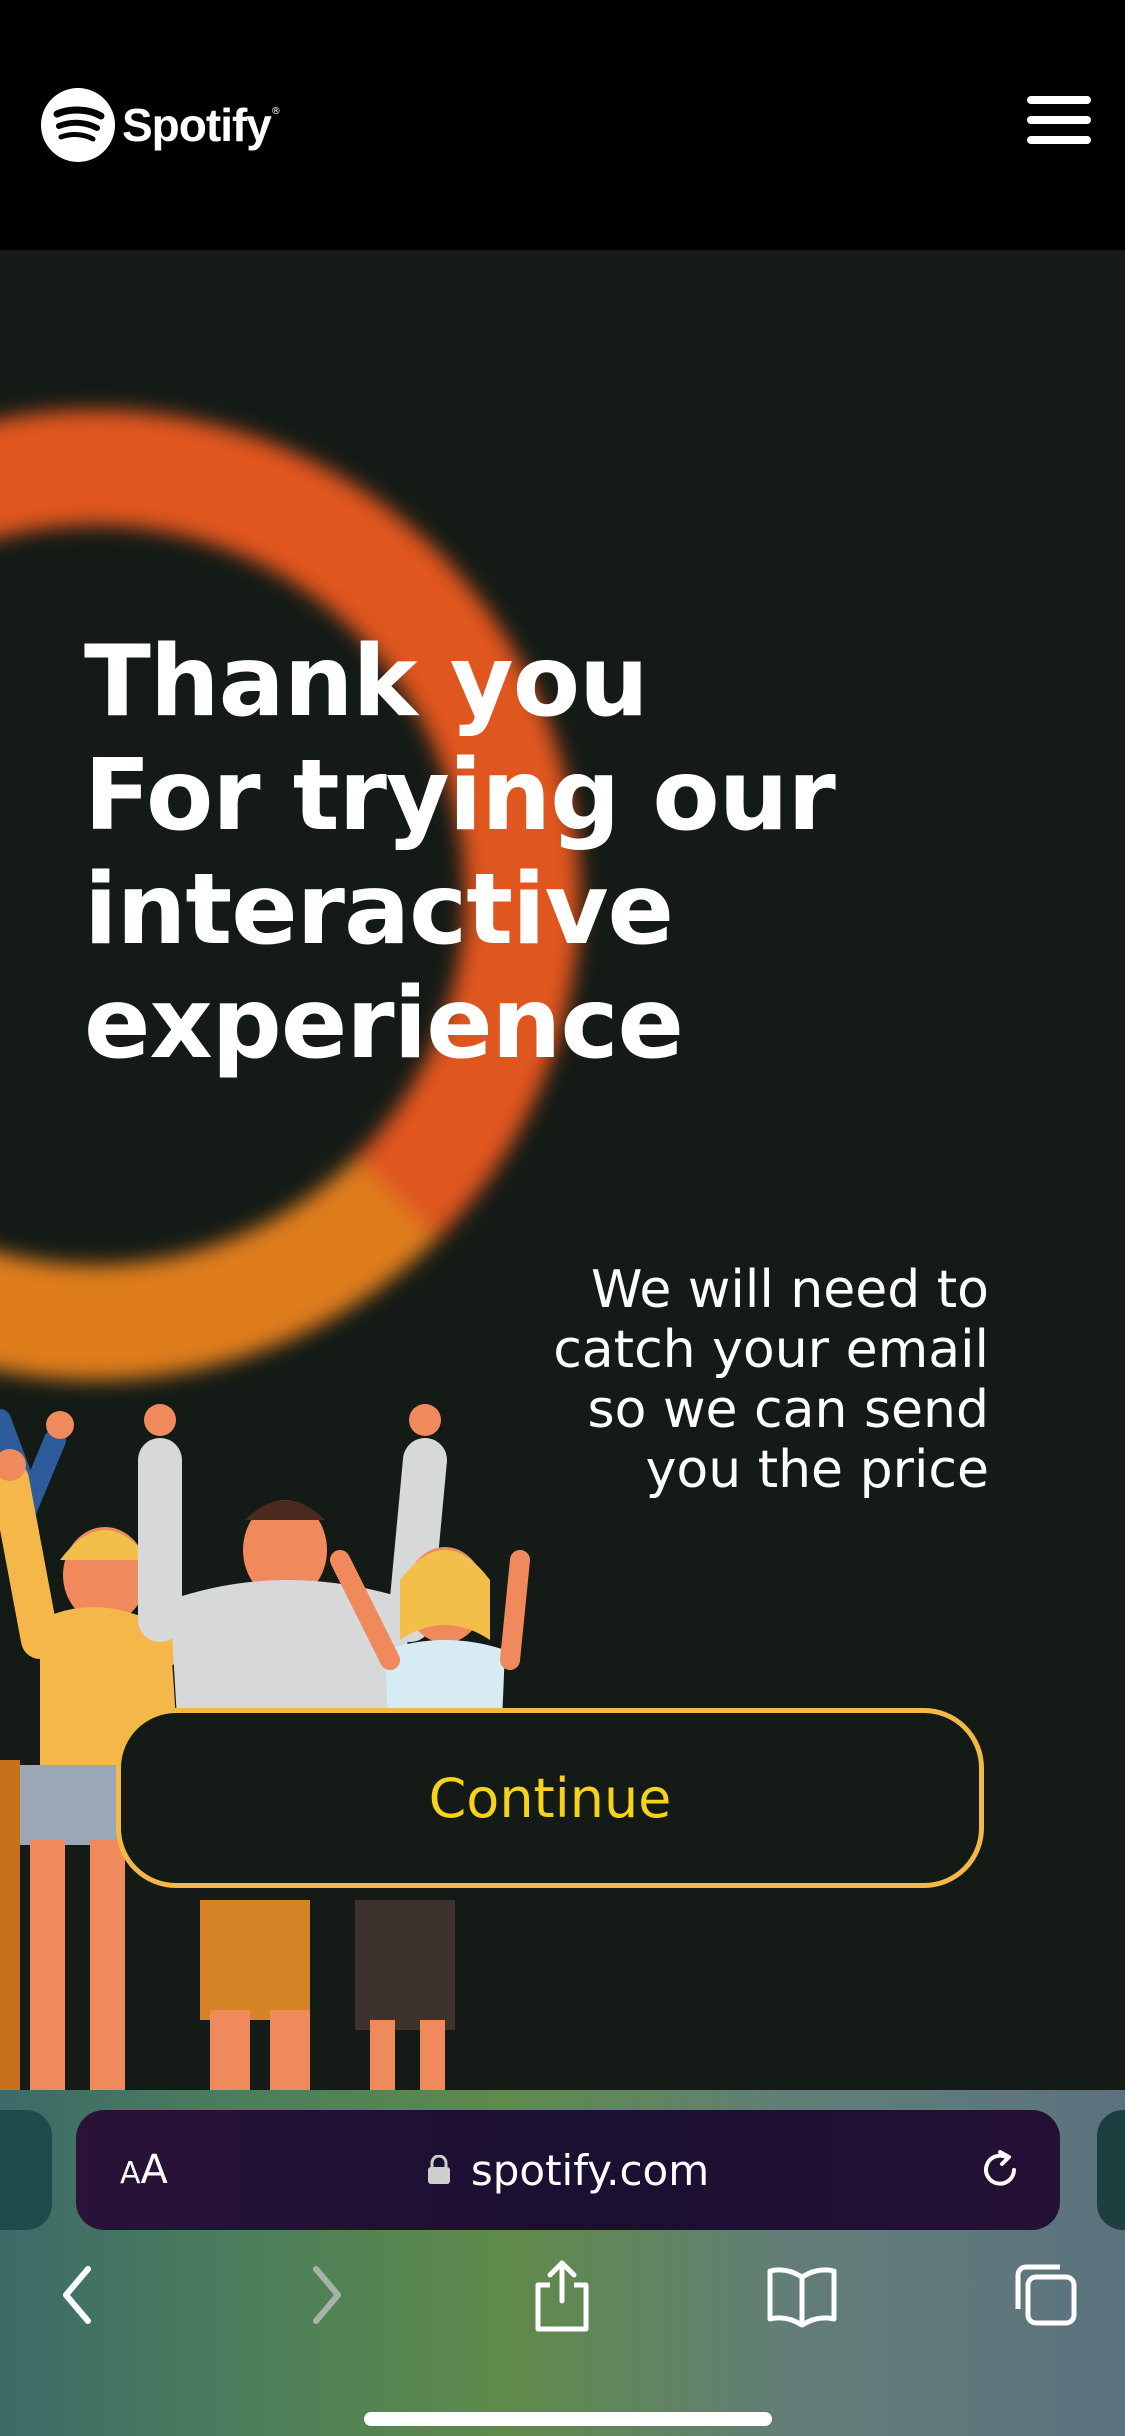 The width and height of the screenshot is (1125, 2436). Describe the element at coordinates (460, 796) in the screenshot. I see `headline-line: For trying our` at that location.